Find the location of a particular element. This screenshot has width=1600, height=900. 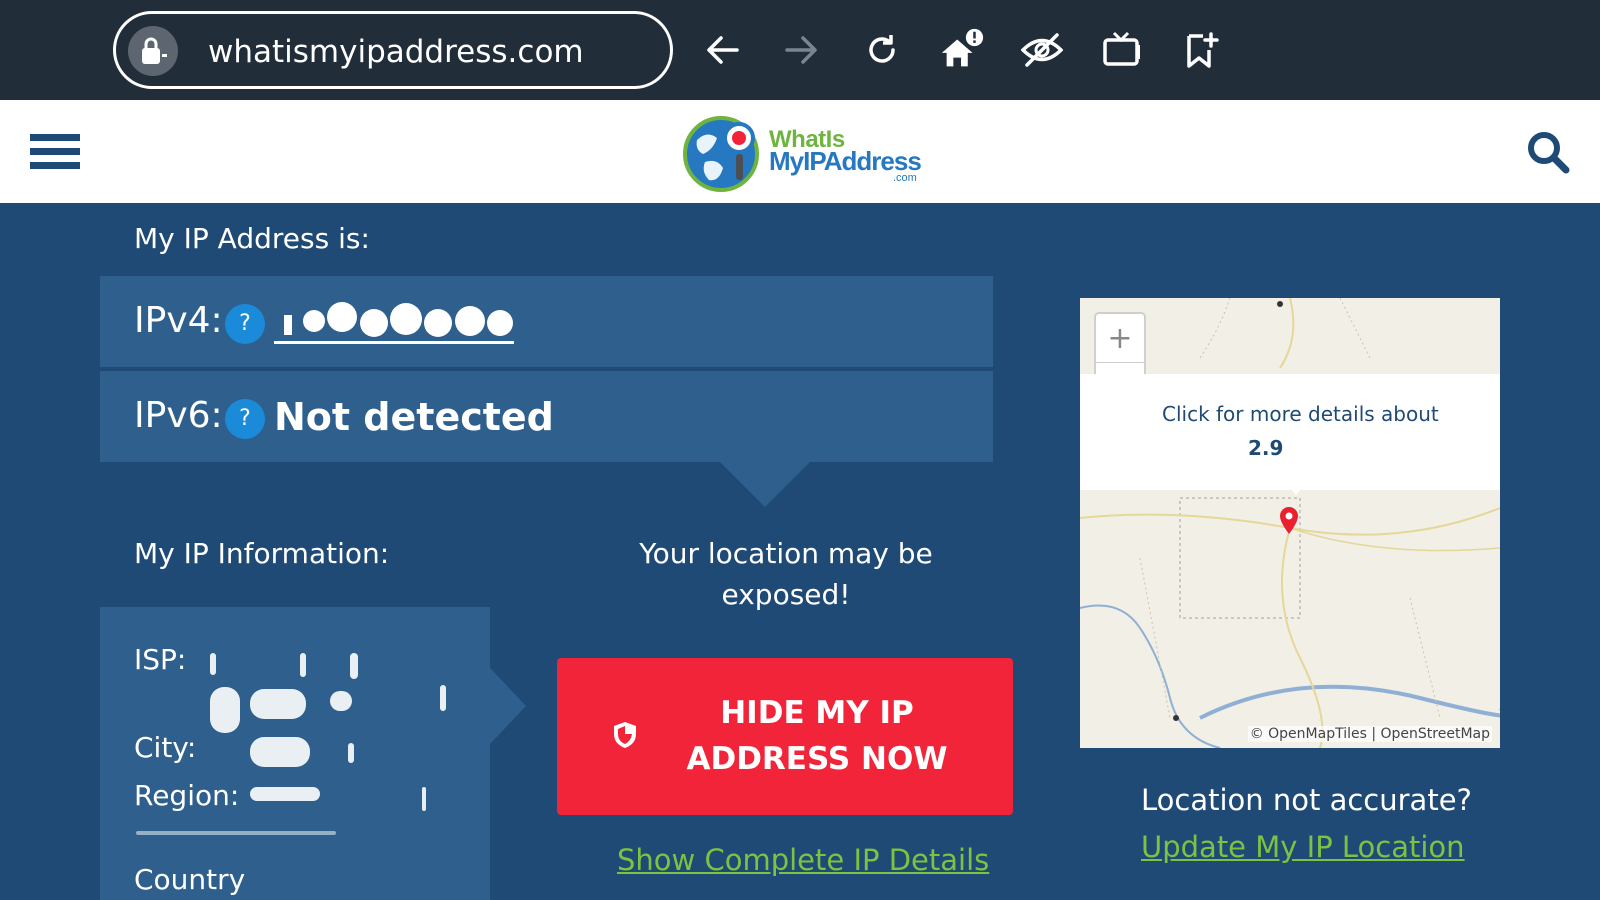

forward-button is located at coordinates (802, 50).